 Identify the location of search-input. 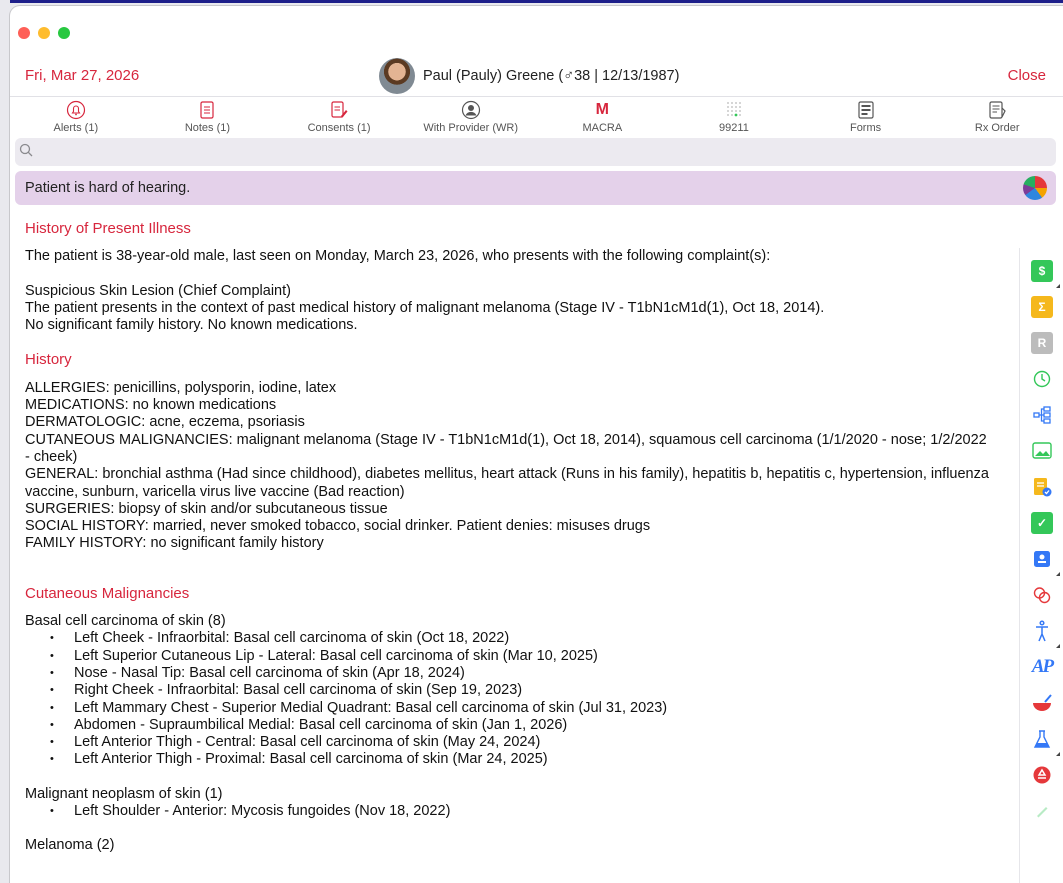
(547, 152).